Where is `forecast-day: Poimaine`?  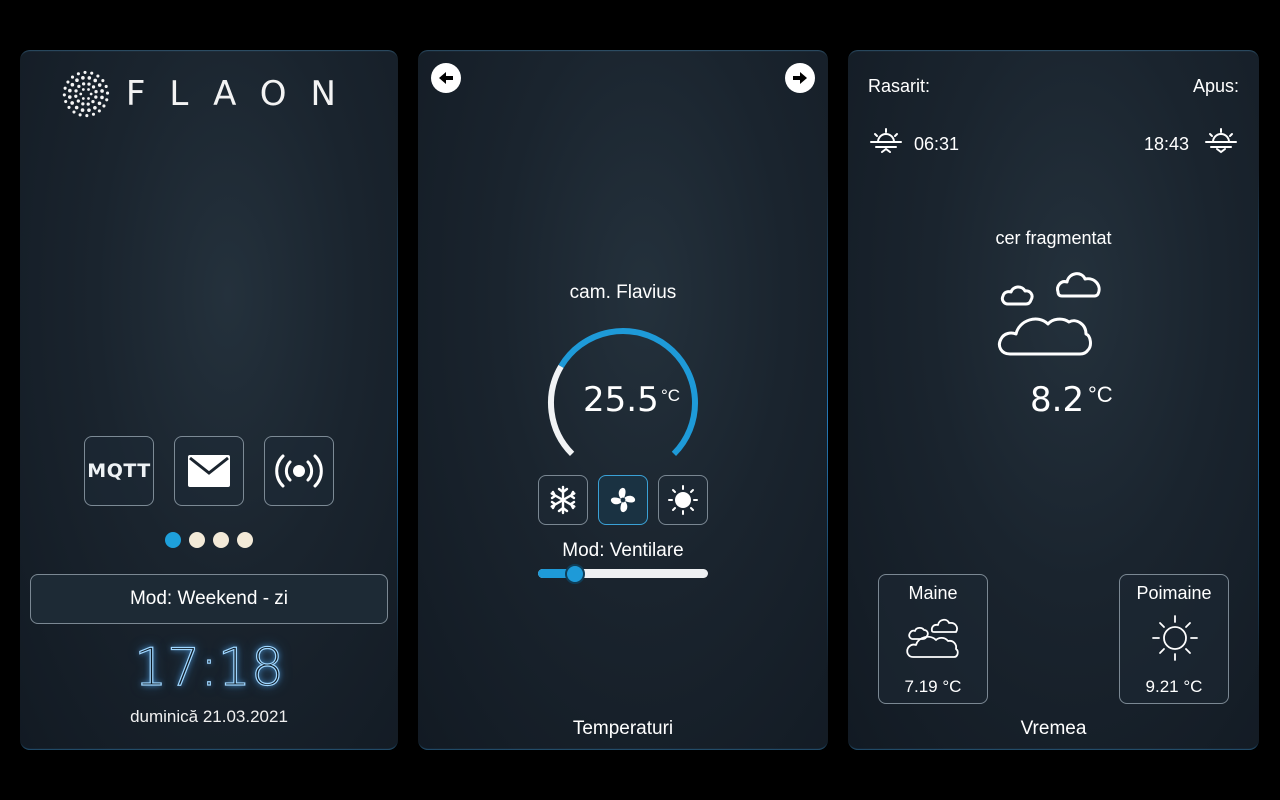
forecast-day: Poimaine is located at coordinates (1174, 593).